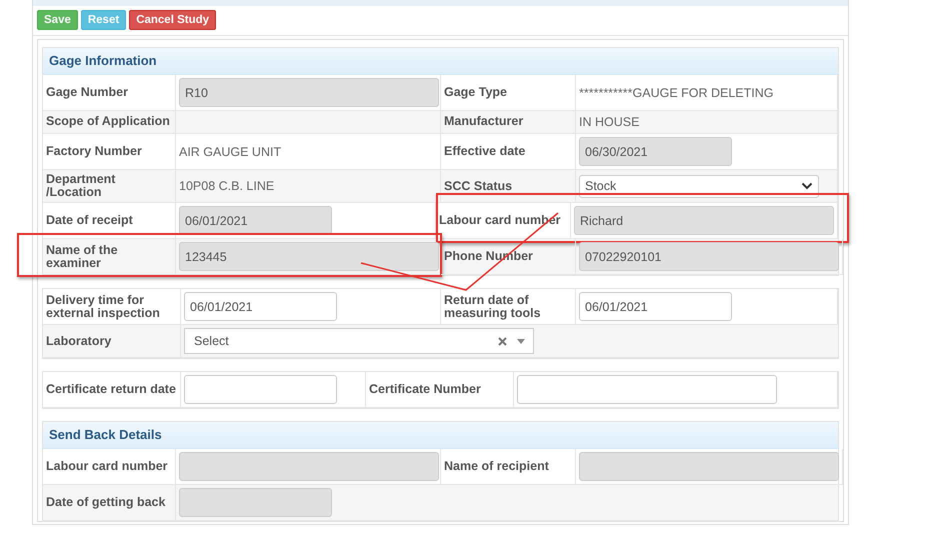 Image resolution: width=947 pixels, height=538 pixels. What do you see at coordinates (226, 186) in the screenshot?
I see `field-value: 10P08 C.B. LINE` at bounding box center [226, 186].